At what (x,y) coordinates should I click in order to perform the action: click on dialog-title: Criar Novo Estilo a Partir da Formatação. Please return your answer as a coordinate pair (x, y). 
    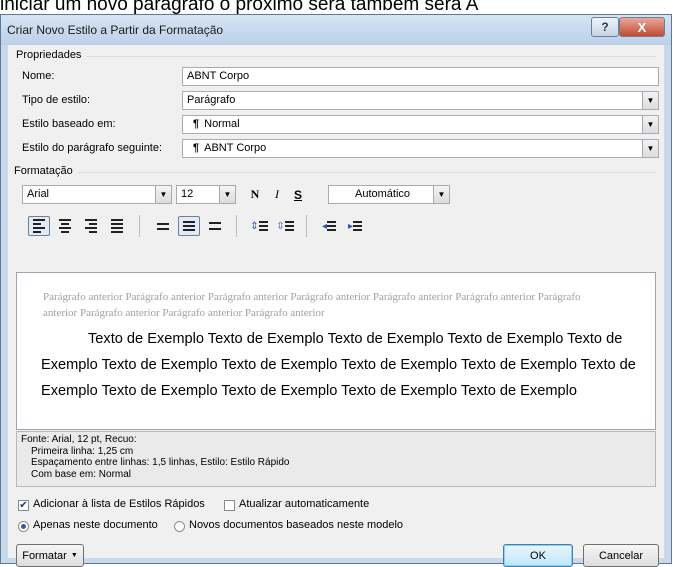
    Looking at the image, I should click on (115, 30).